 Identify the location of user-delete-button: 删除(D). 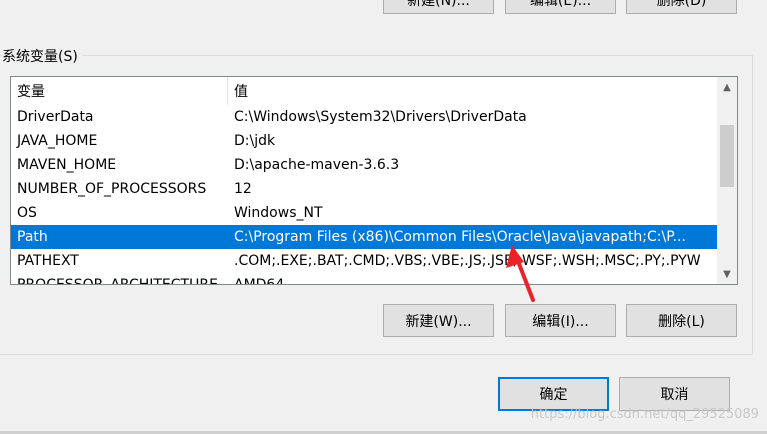
(681, 7).